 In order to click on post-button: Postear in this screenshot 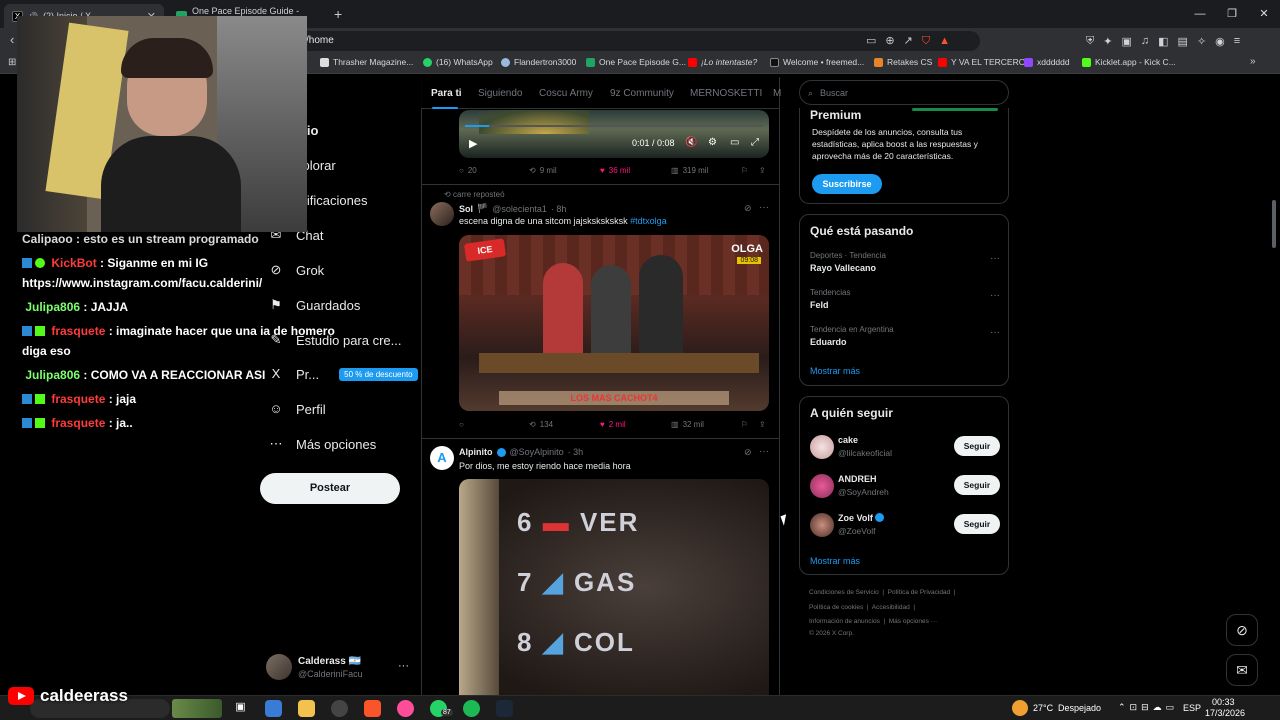, I will do `click(330, 488)`.